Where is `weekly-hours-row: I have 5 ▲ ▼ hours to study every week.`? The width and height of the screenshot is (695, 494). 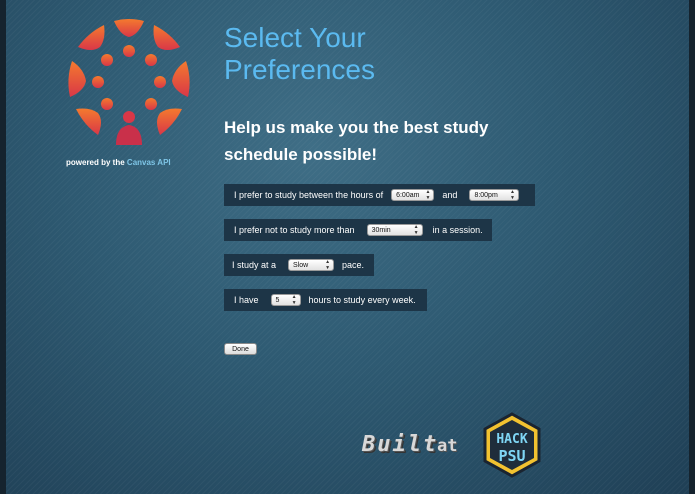
weekly-hours-row: I have 5 ▲ ▼ hours to study every week. is located at coordinates (325, 300).